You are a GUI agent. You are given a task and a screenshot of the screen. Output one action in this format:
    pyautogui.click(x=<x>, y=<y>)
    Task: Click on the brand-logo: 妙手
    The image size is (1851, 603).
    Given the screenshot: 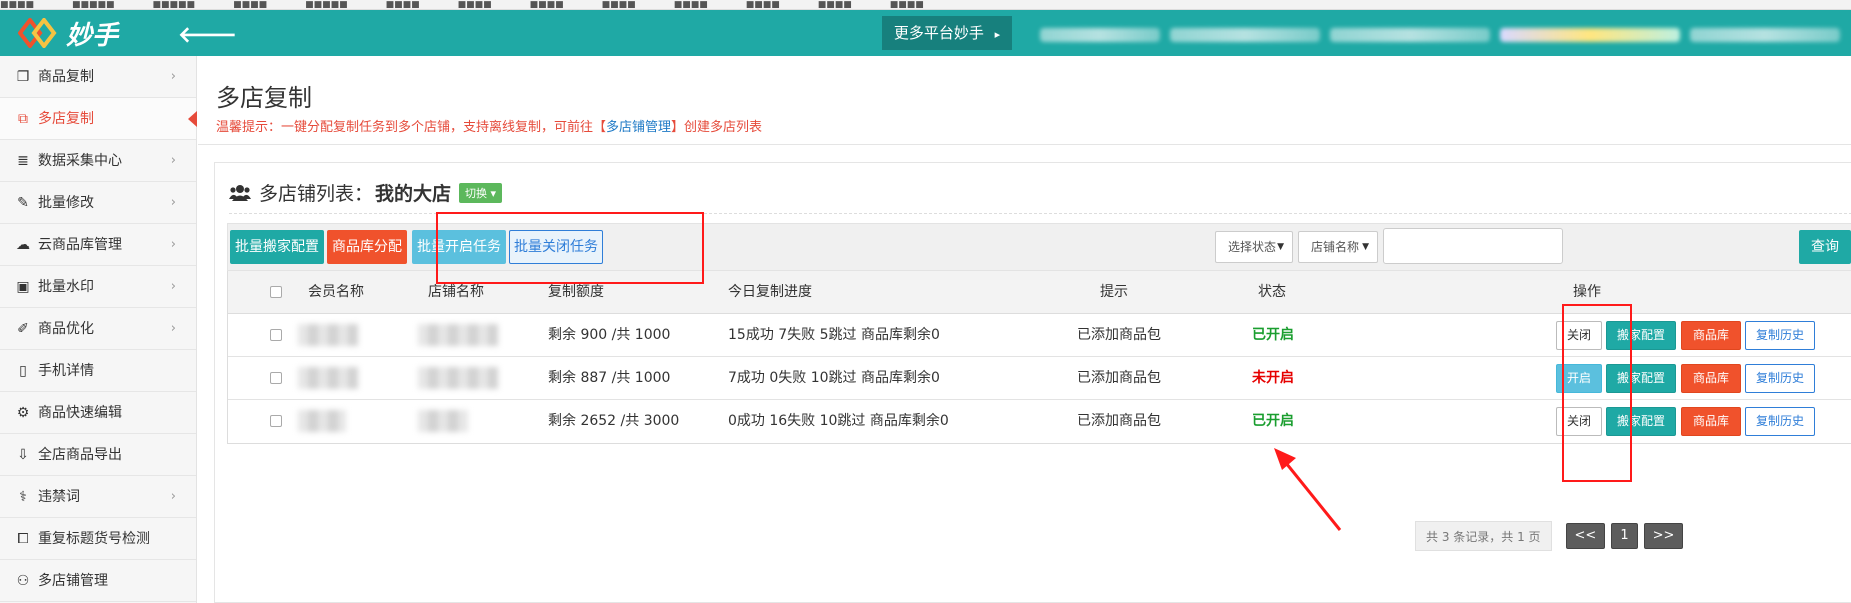 What is the action you would take?
    pyautogui.click(x=68, y=33)
    